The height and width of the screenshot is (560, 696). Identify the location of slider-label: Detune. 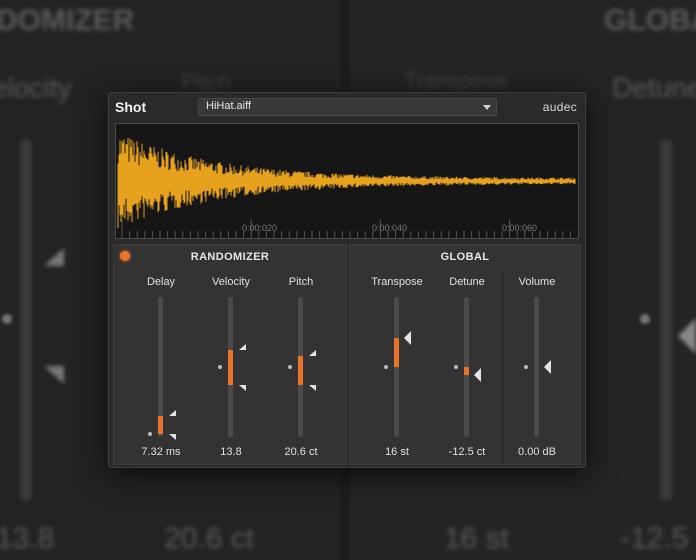
(467, 282).